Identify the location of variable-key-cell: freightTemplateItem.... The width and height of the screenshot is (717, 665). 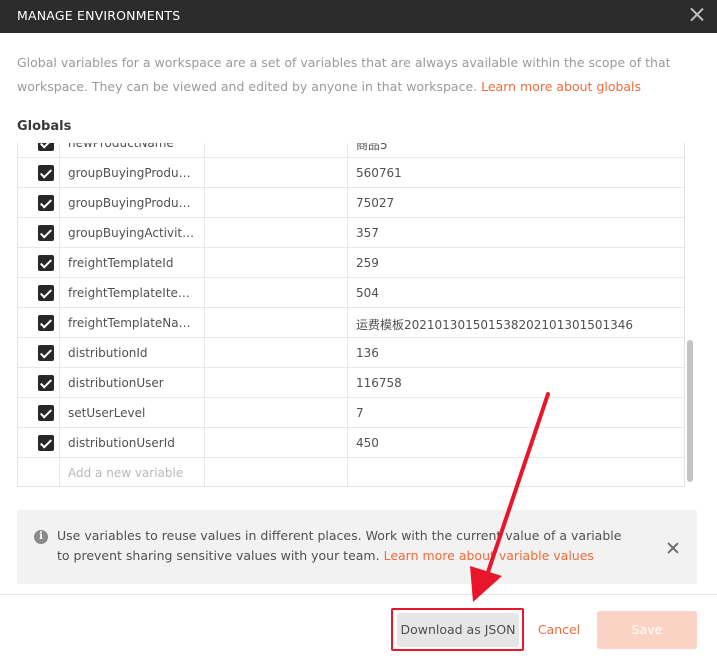
(132, 293).